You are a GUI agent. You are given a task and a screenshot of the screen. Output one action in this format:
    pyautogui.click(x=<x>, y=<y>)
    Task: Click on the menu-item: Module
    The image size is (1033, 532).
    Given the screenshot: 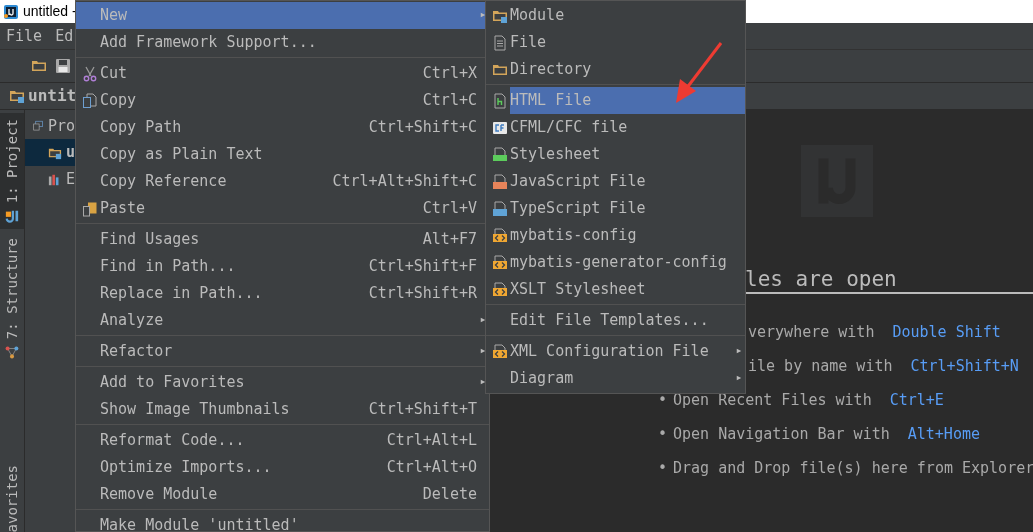 What is the action you would take?
    pyautogui.click(x=615, y=15)
    